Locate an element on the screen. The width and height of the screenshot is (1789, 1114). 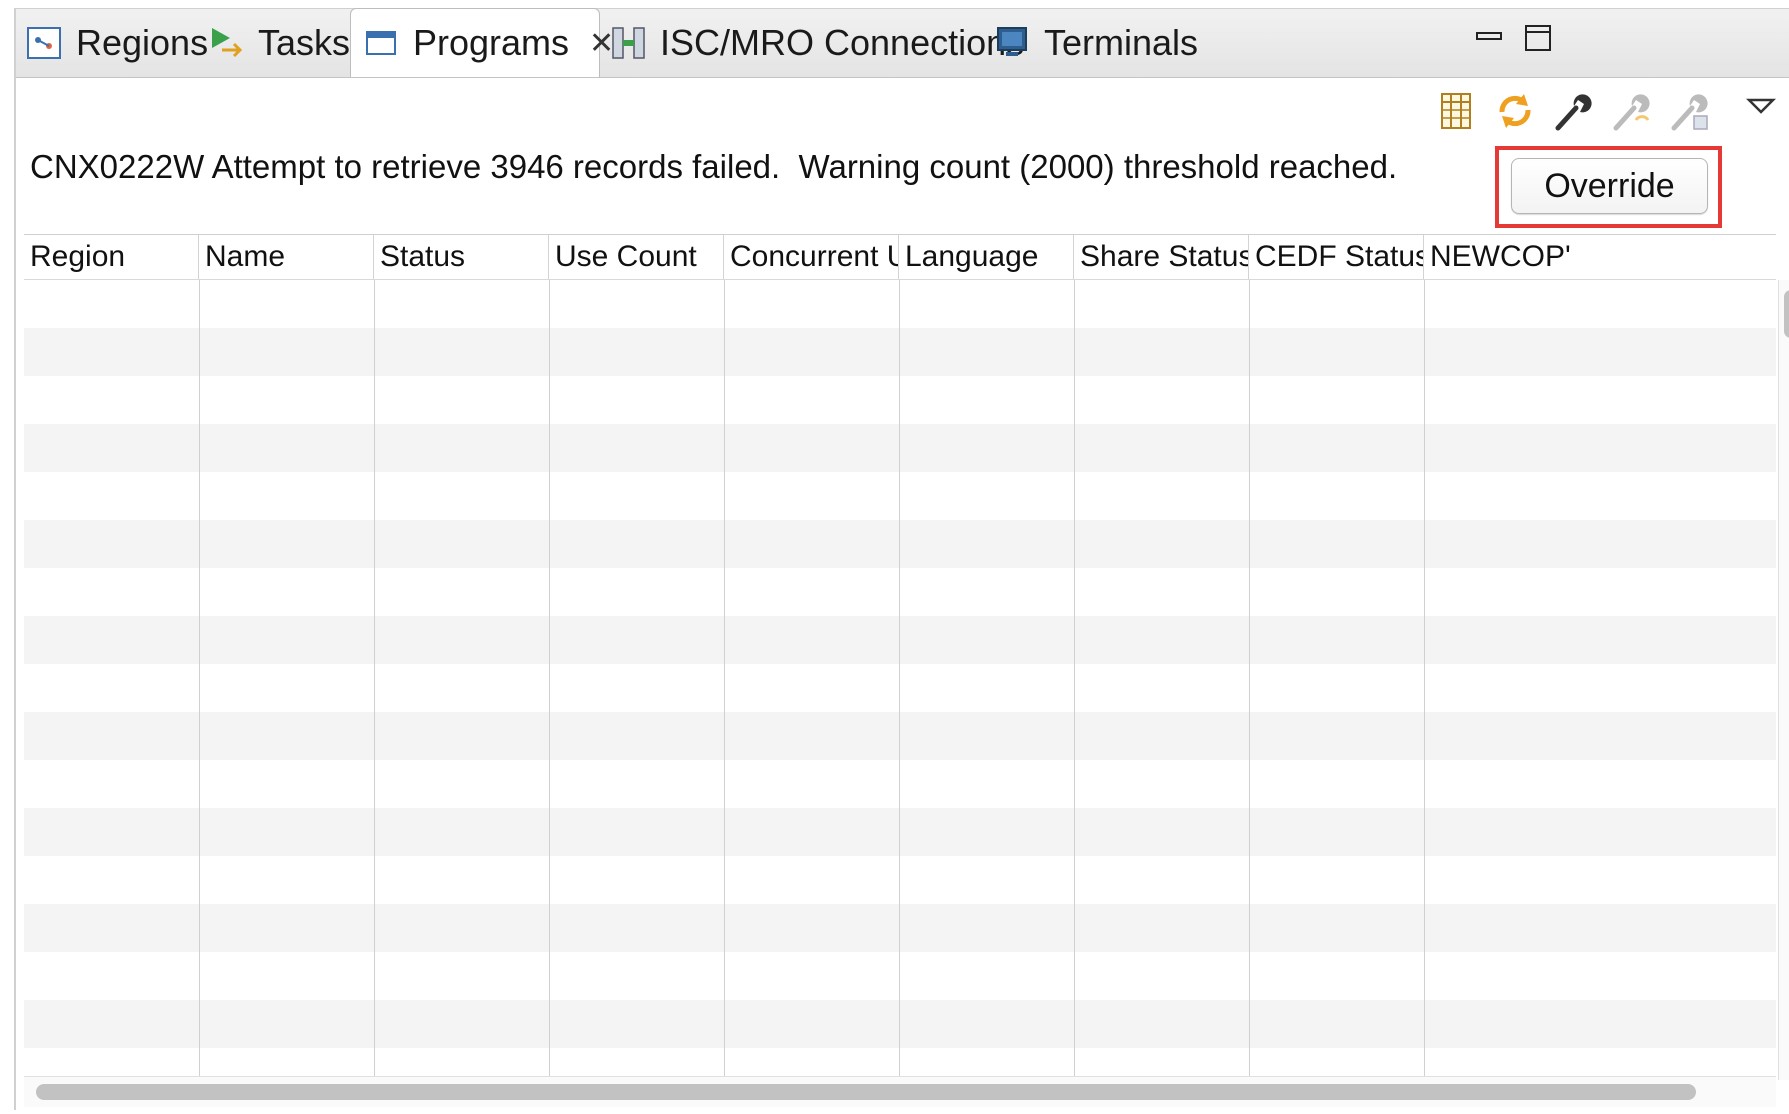
tab-tasks: Tasks is located at coordinates (279, 43).